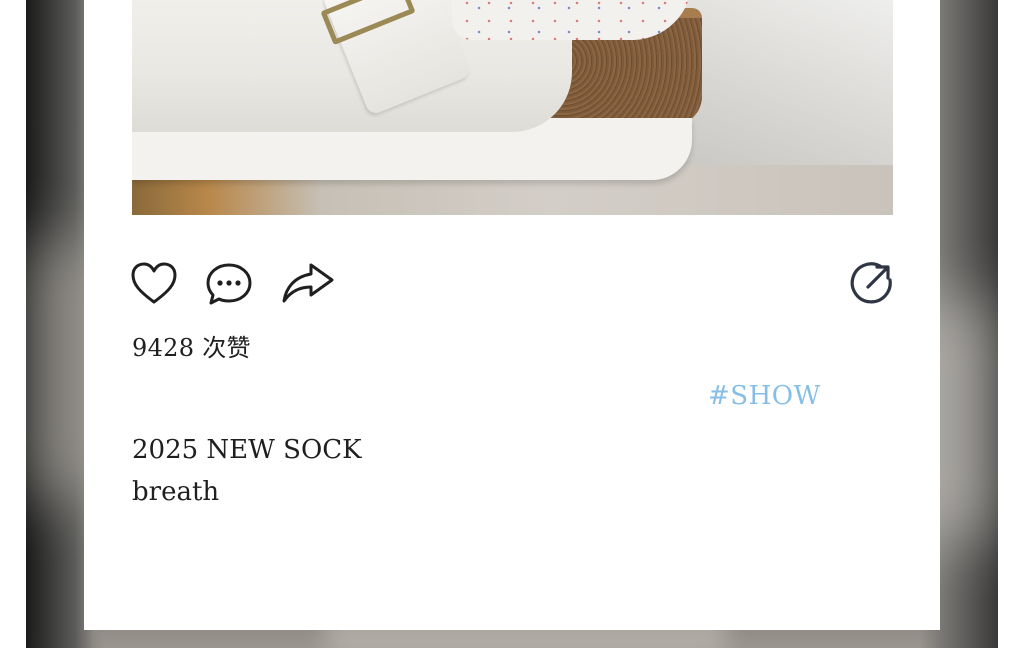 Image resolution: width=1024 pixels, height=648 pixels. What do you see at coordinates (163, 348) in the screenshot?
I see `likes-number: 9428` at bounding box center [163, 348].